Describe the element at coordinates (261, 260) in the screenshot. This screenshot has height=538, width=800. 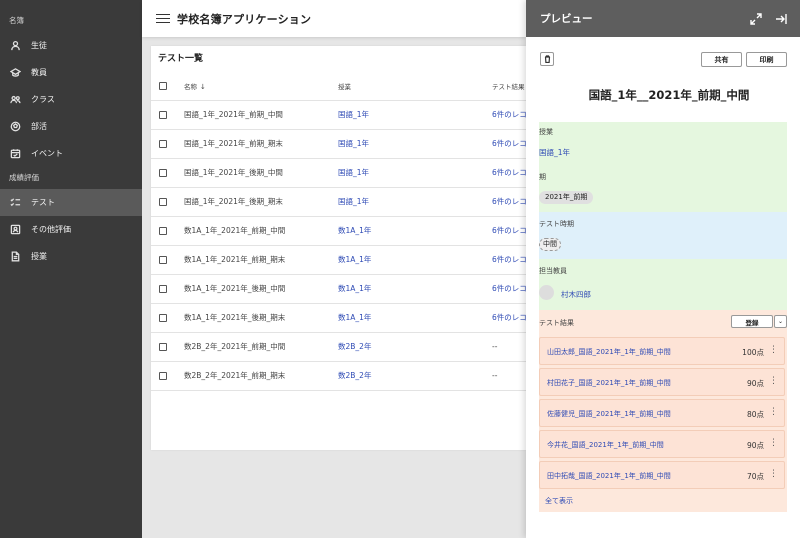
I see `row-name: 数1A_1年_2021年_前期_期末` at that location.